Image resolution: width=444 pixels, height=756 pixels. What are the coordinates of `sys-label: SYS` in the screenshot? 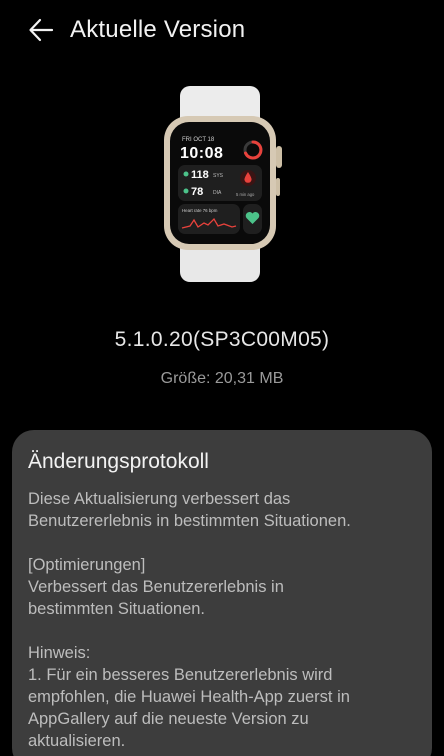 It's located at (218, 176).